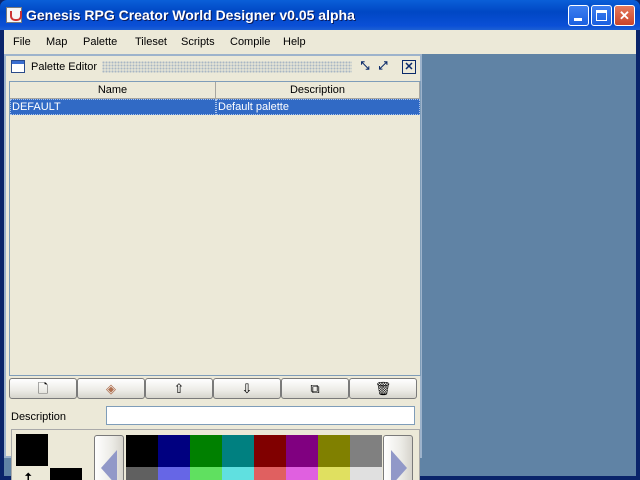 Image resolution: width=640 pixels, height=480 pixels. What do you see at coordinates (56, 42) in the screenshot?
I see `menu-map: Map` at bounding box center [56, 42].